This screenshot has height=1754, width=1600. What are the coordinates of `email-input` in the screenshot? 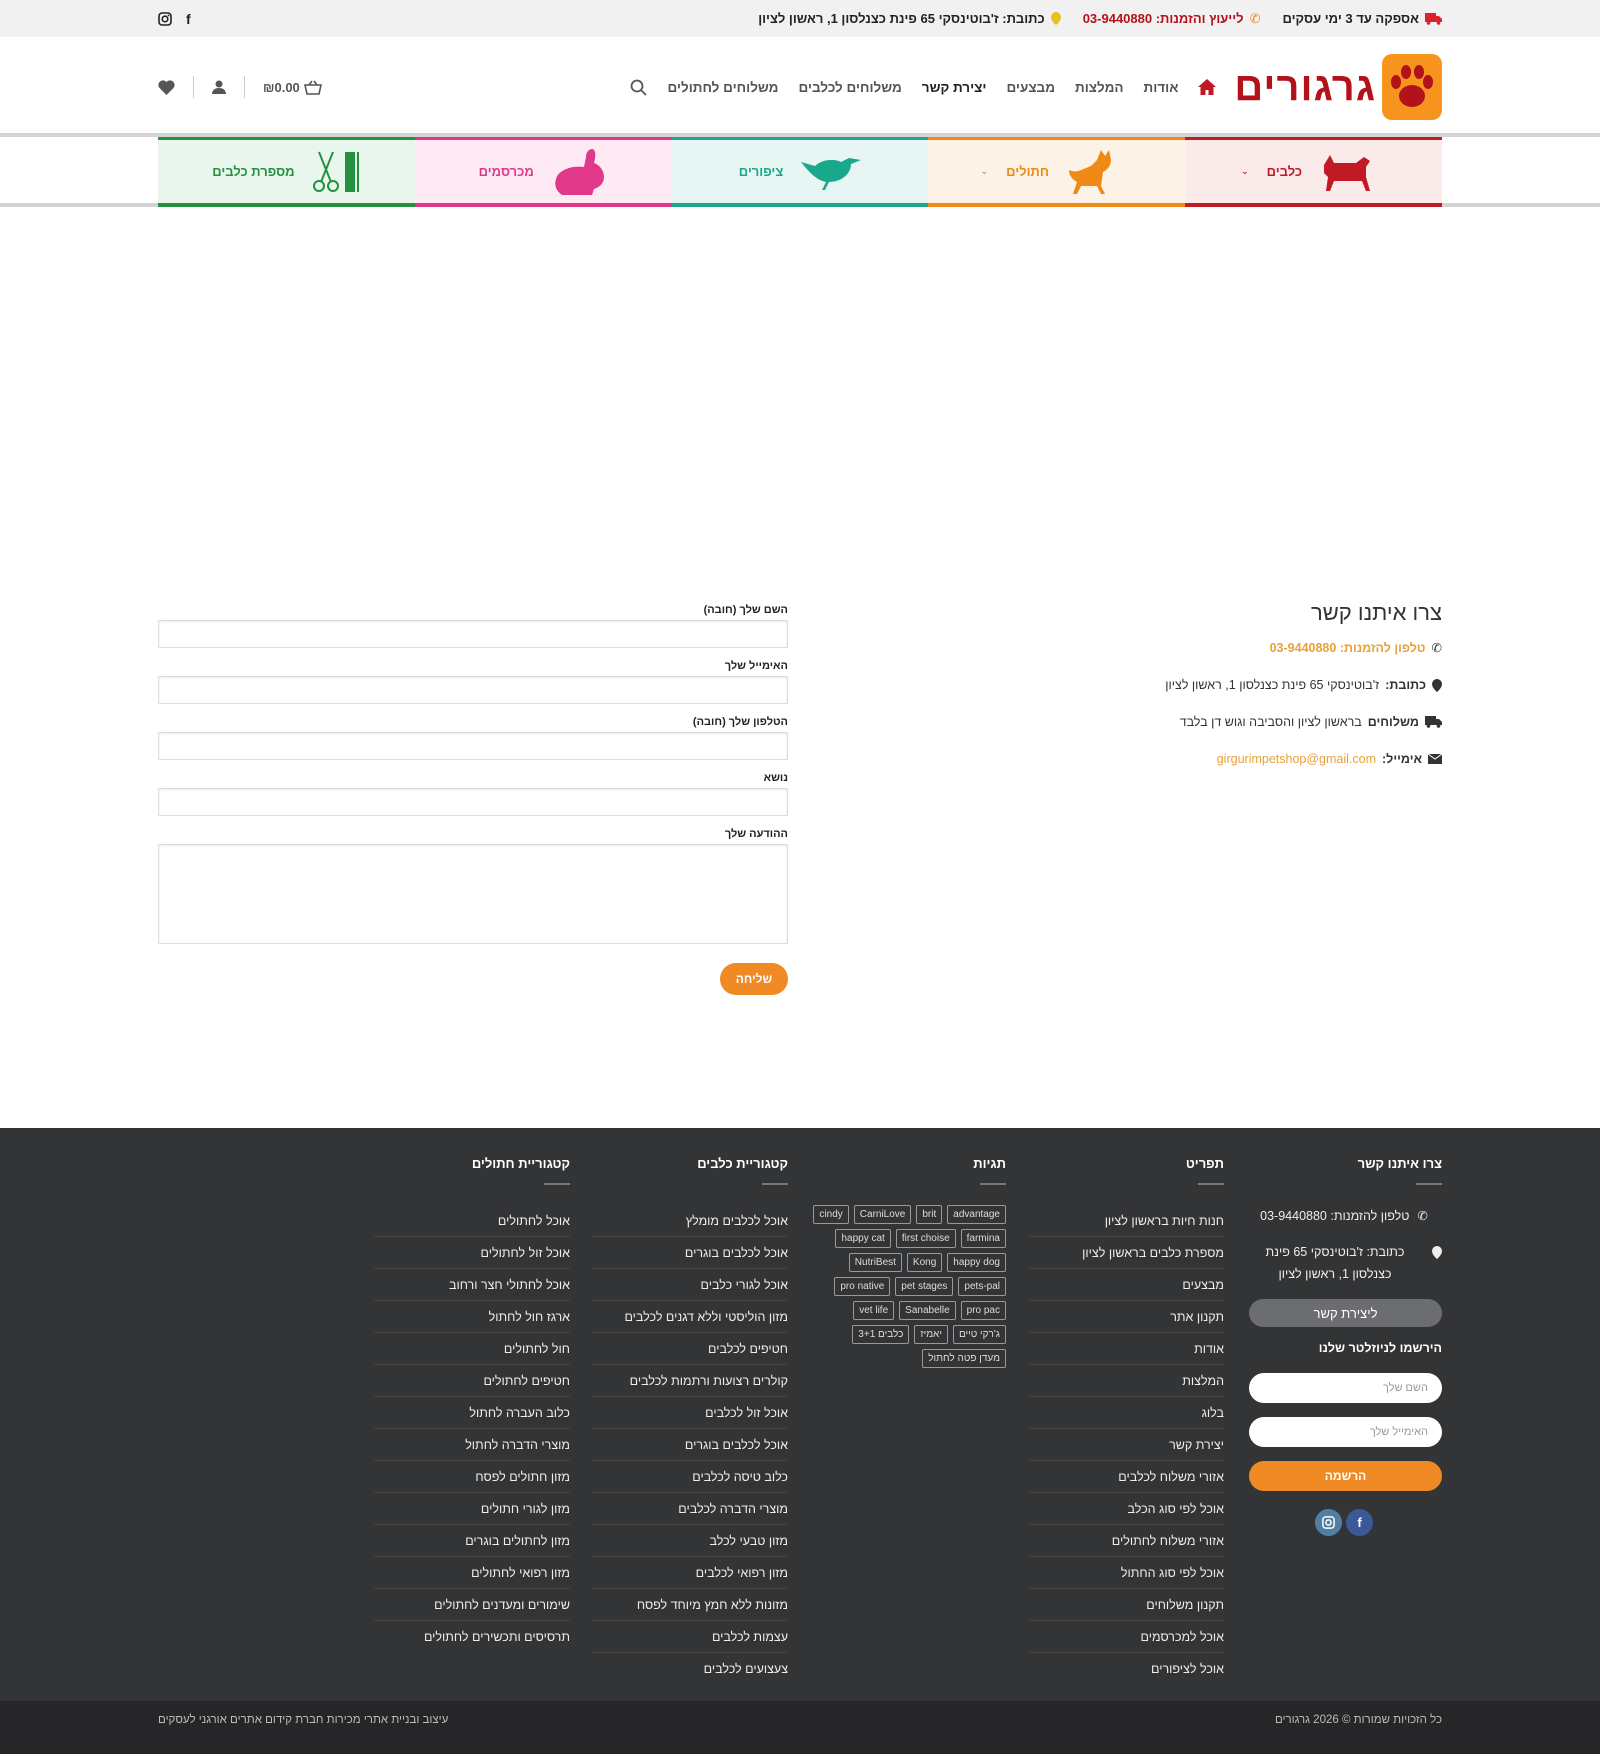 It's located at (473, 690).